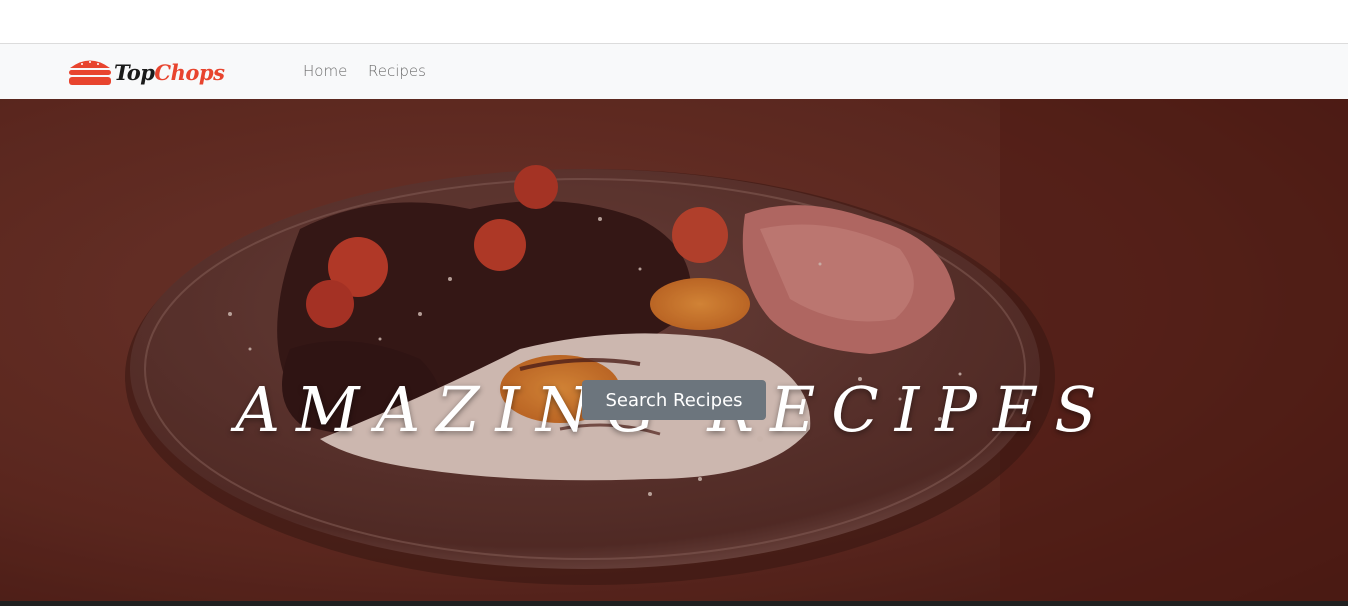 This screenshot has height=606, width=1348. I want to click on nav-link-recipes: Recipes, so click(397, 71).